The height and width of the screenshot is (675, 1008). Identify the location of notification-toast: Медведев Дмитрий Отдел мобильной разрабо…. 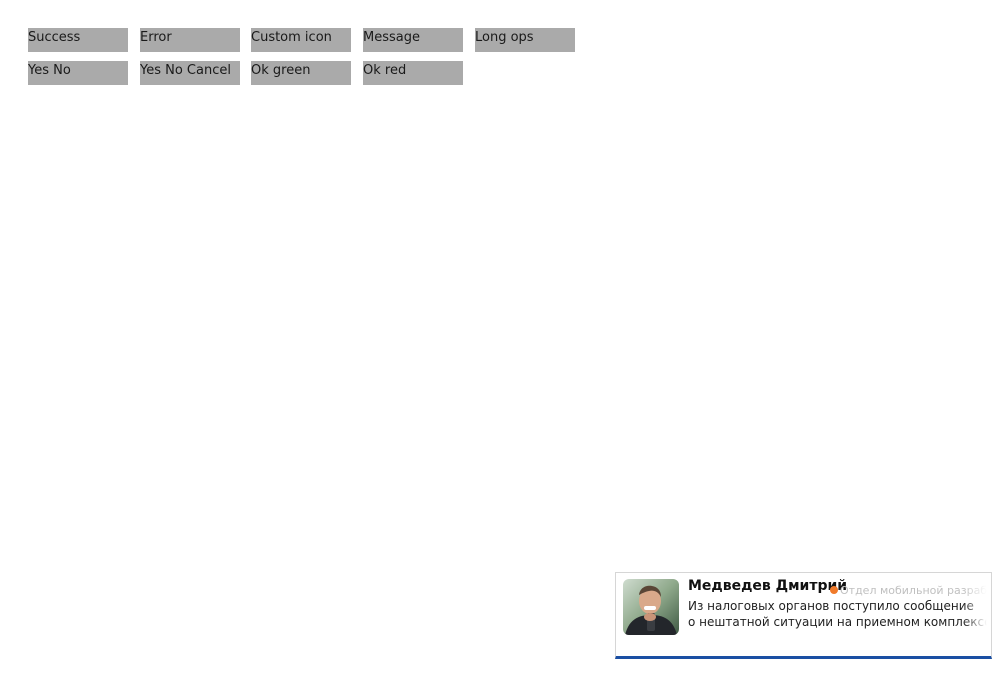
(803, 615).